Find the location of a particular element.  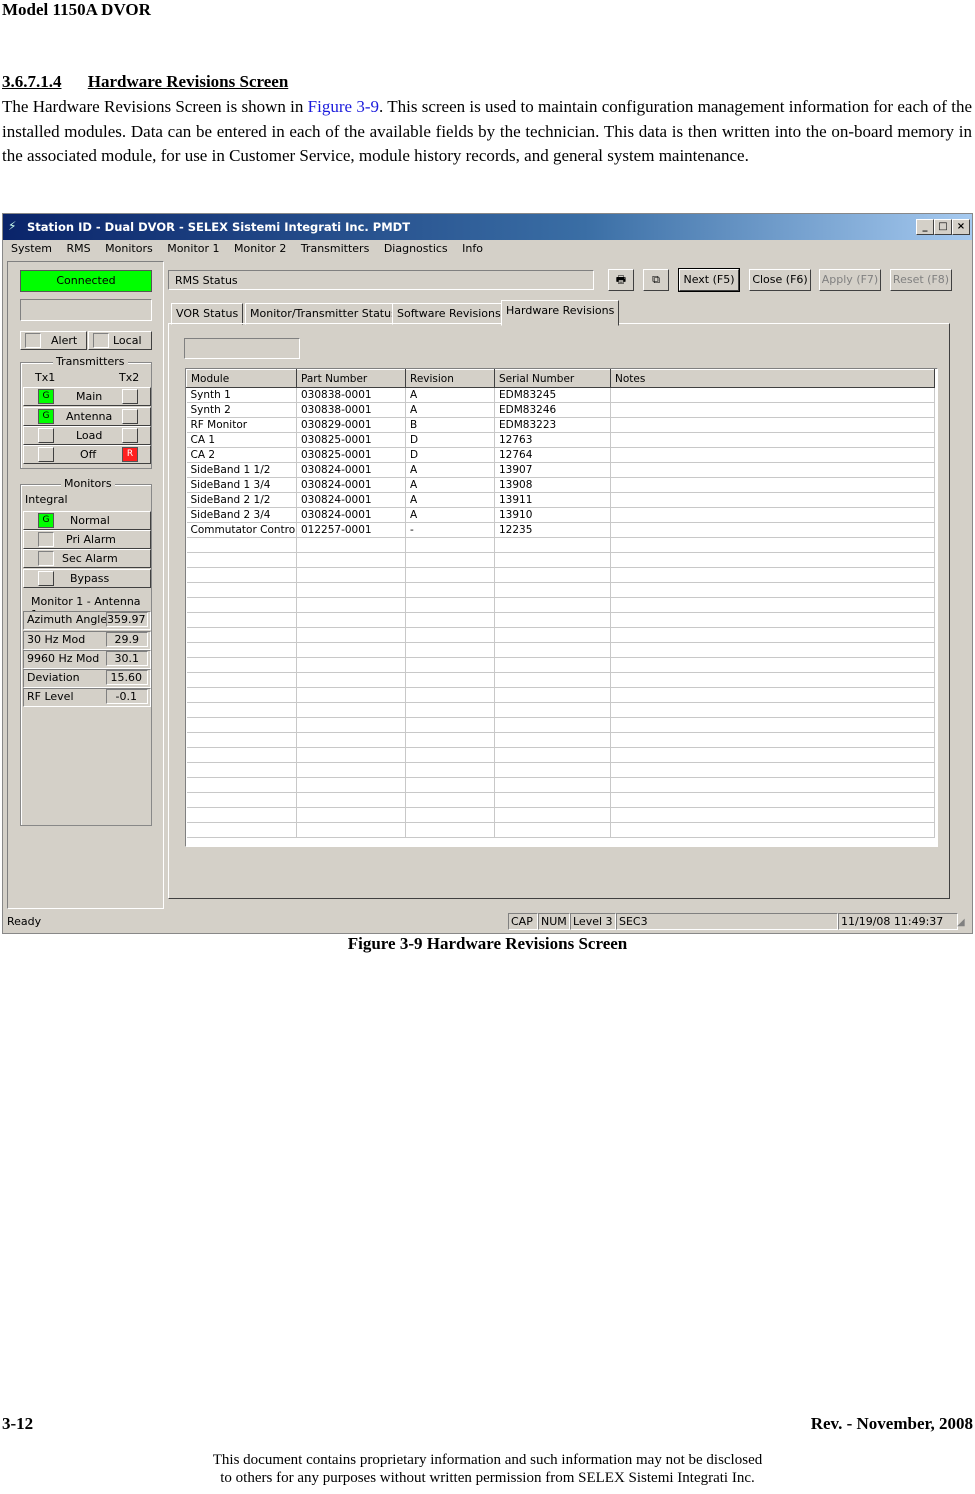

table-cell: CA 2 is located at coordinates (241, 455).